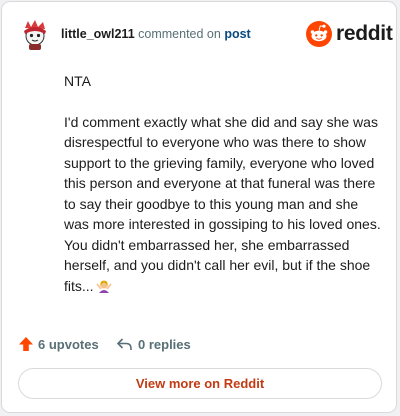 This screenshot has height=416, width=400. I want to click on woman-shrugging-emoji-icon, so click(103, 286).